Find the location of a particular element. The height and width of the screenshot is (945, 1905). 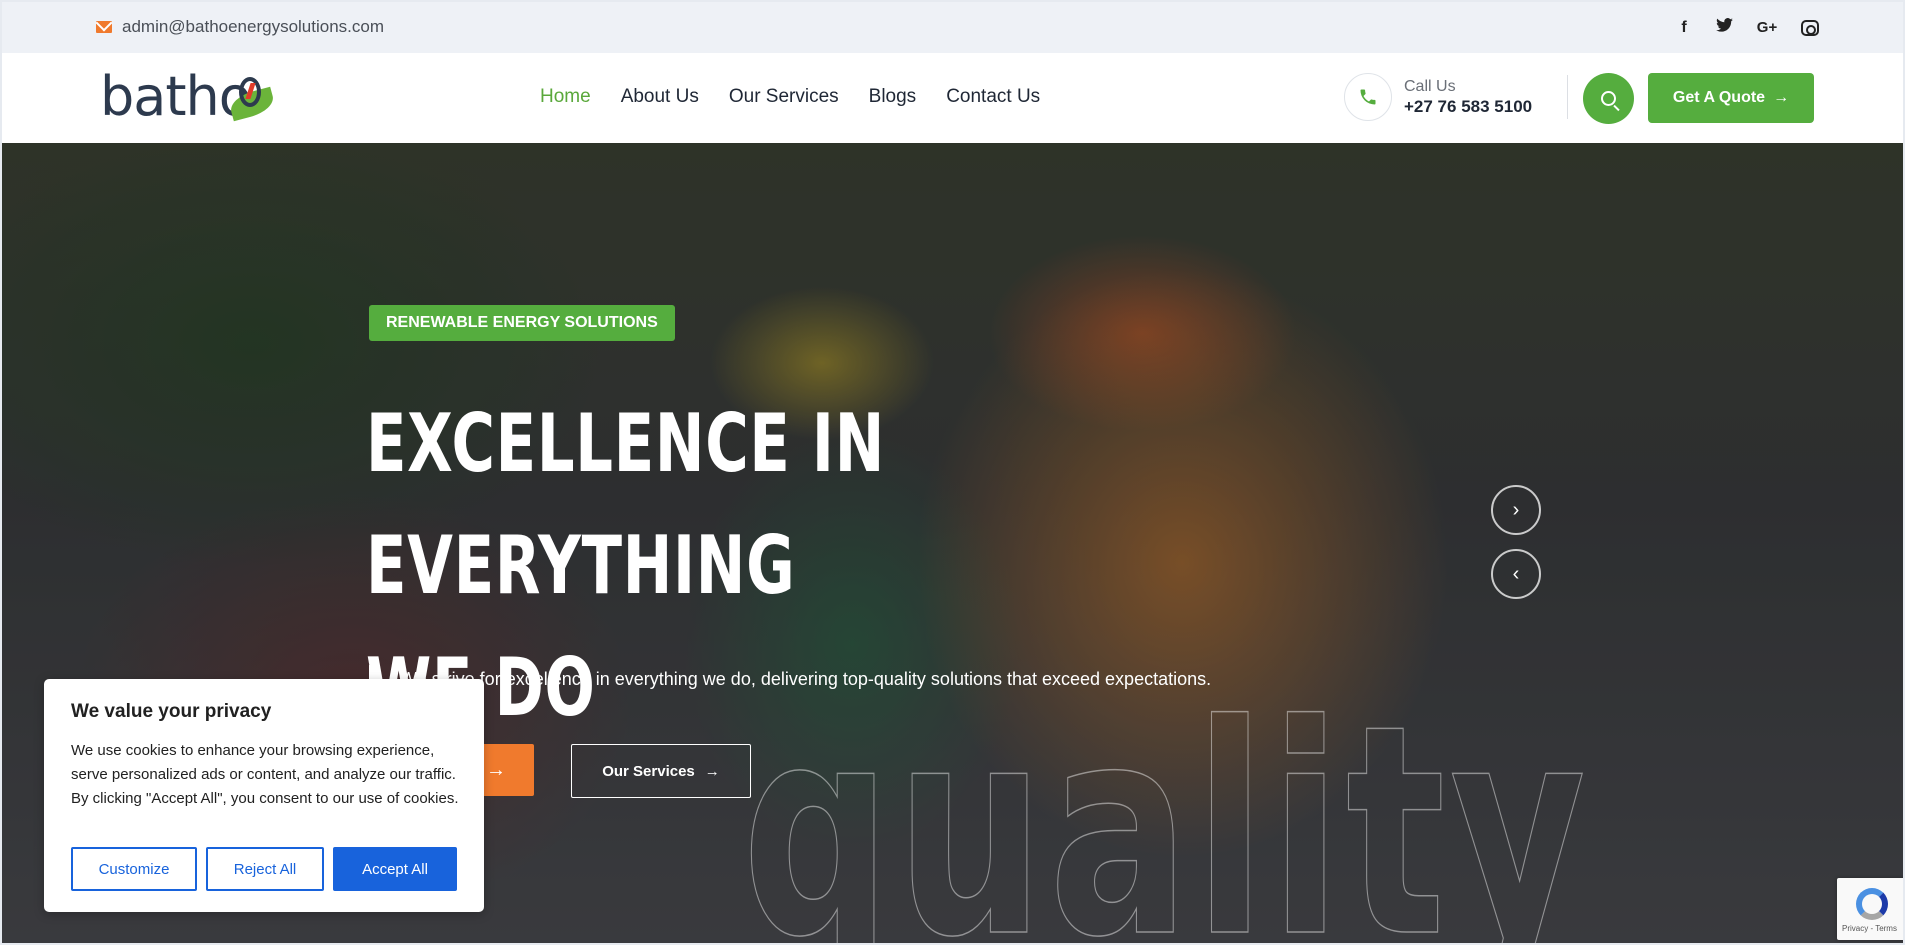

recaptcha-icon is located at coordinates (1872, 904).